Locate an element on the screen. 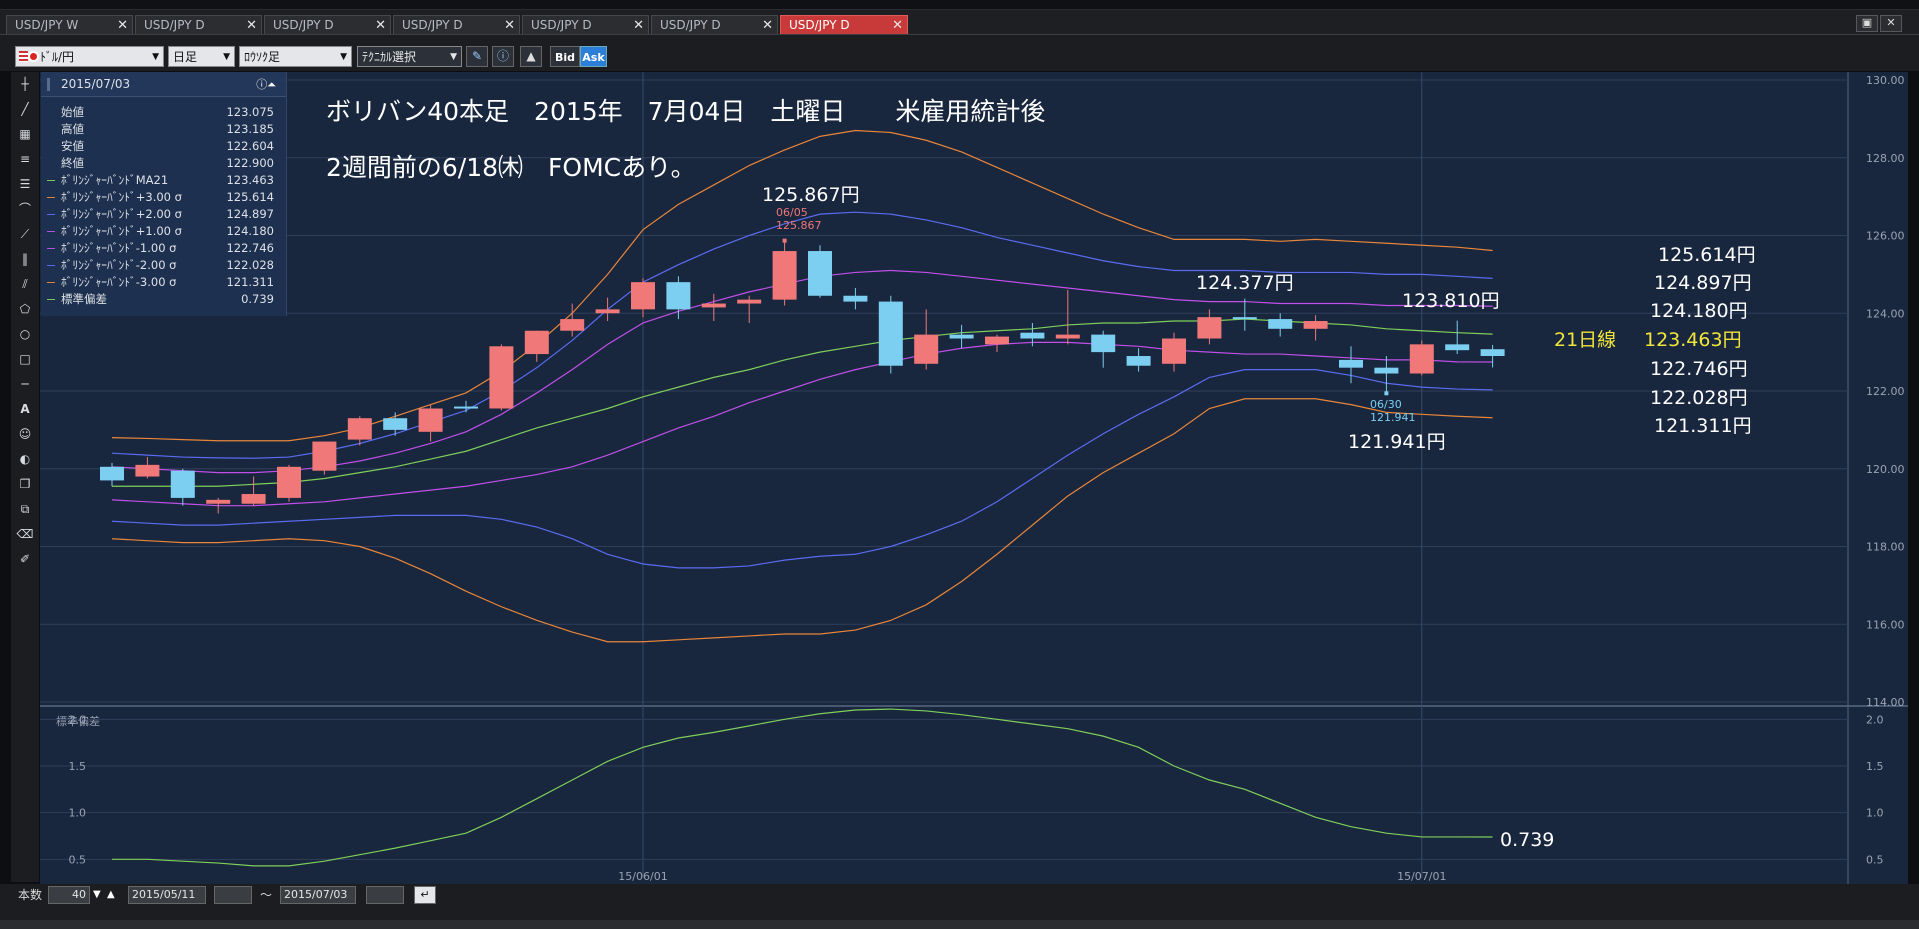 This screenshot has height=929, width=1919. ohlc-row-value: 123.075 is located at coordinates (250, 112).